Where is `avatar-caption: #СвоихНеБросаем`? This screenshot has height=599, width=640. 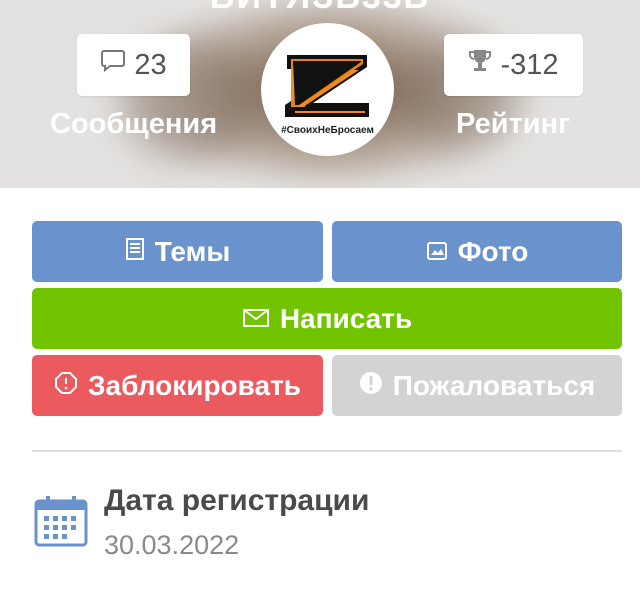 avatar-caption: #СвоихНеБросаем is located at coordinates (327, 130).